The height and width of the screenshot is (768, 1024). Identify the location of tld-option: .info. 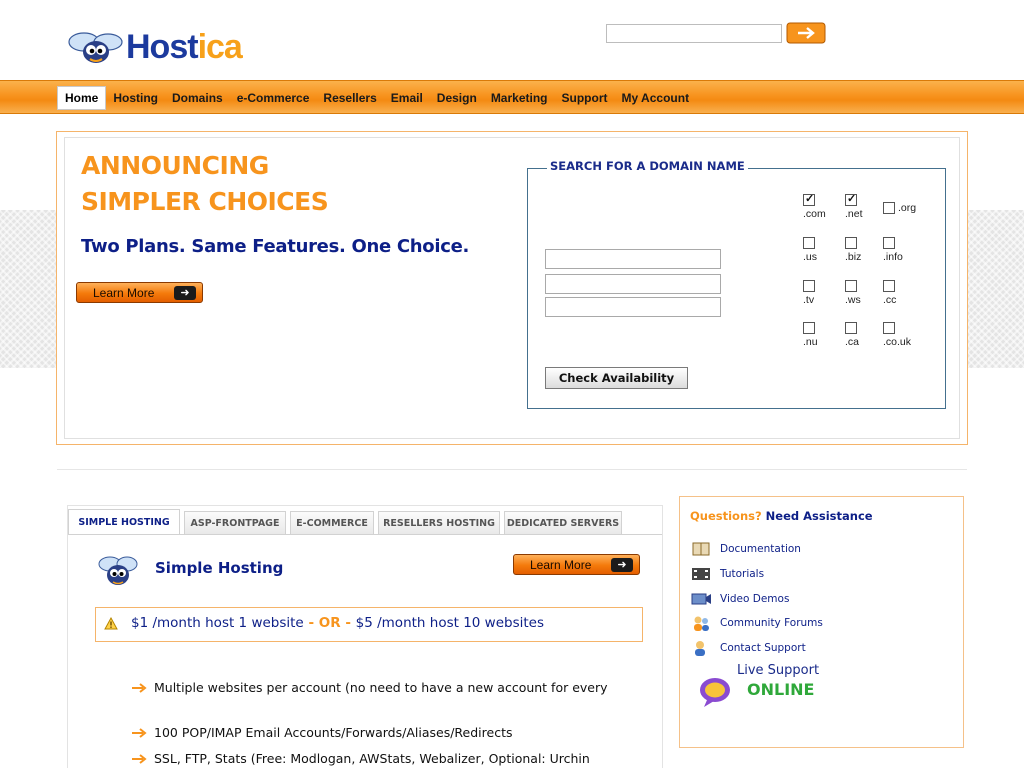
(900, 250).